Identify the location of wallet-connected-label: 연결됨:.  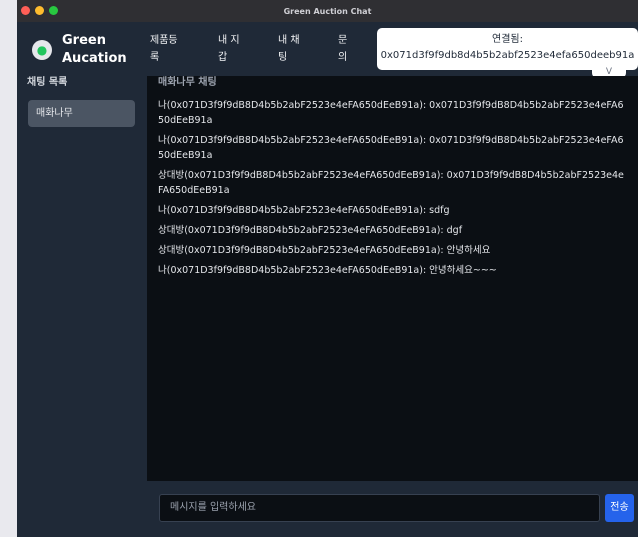
(507, 39).